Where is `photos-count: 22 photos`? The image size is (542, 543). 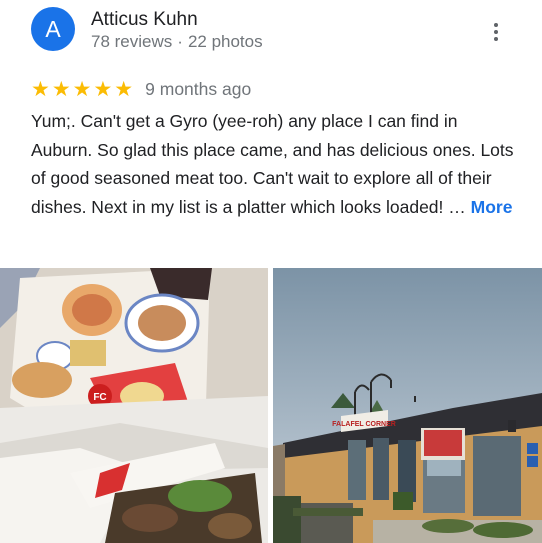 photos-count: 22 photos is located at coordinates (225, 41).